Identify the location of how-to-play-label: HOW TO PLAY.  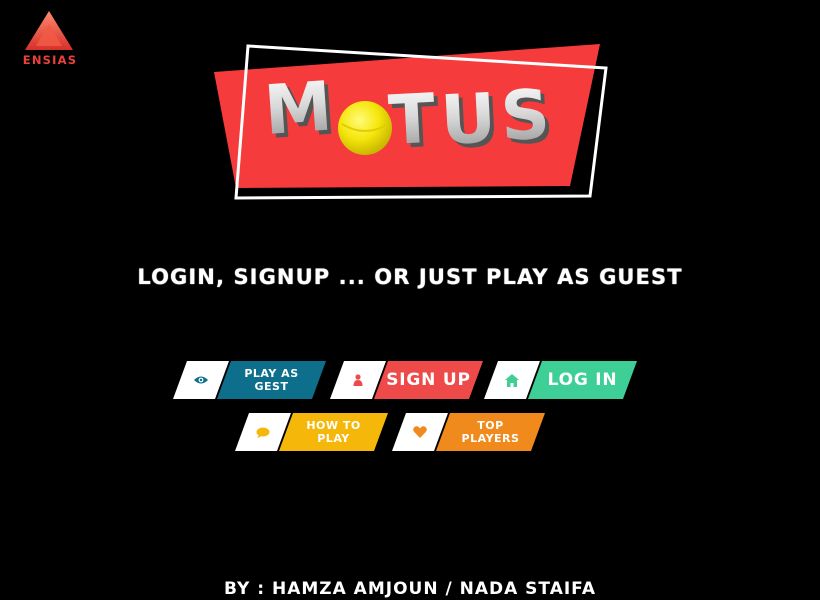
(333, 432).